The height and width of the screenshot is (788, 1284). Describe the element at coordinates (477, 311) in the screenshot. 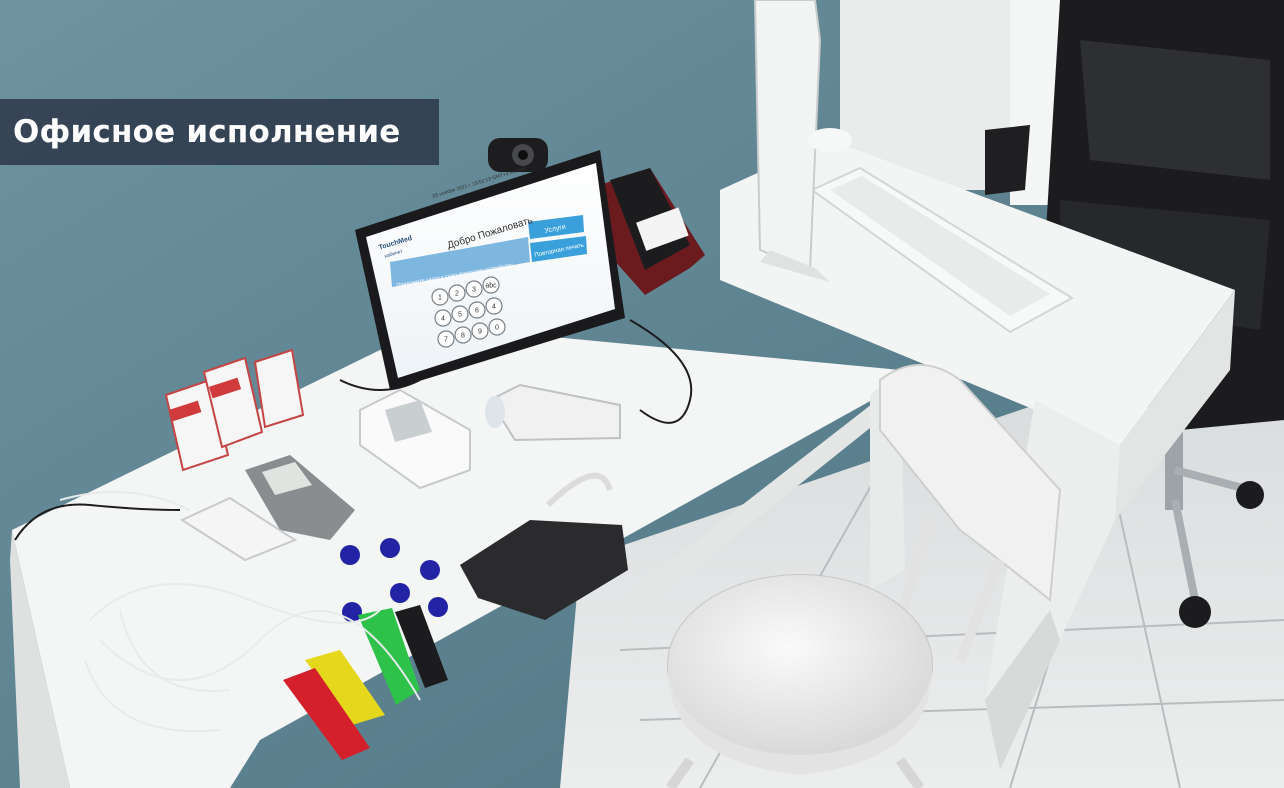

I see `keypad-key: 6` at that location.